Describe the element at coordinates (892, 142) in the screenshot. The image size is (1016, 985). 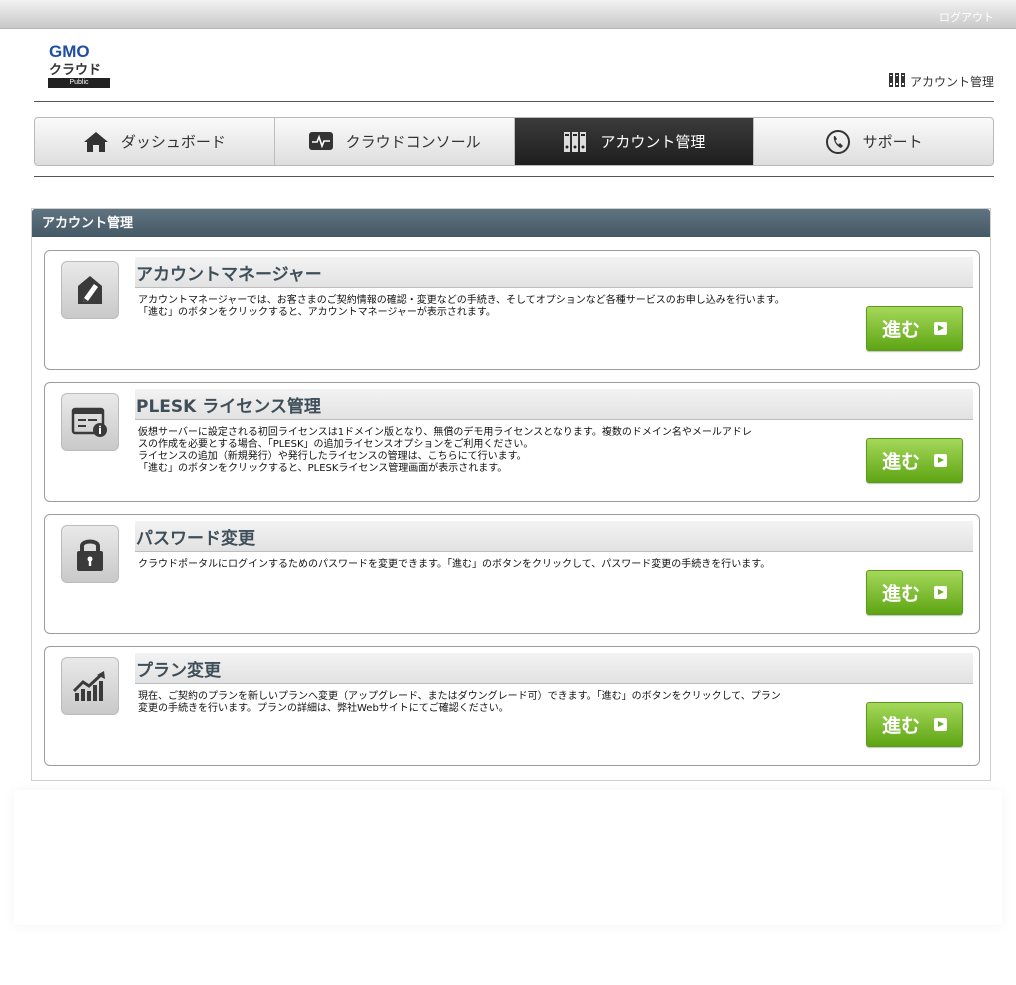
I see `tab-support-label: サポート` at that location.